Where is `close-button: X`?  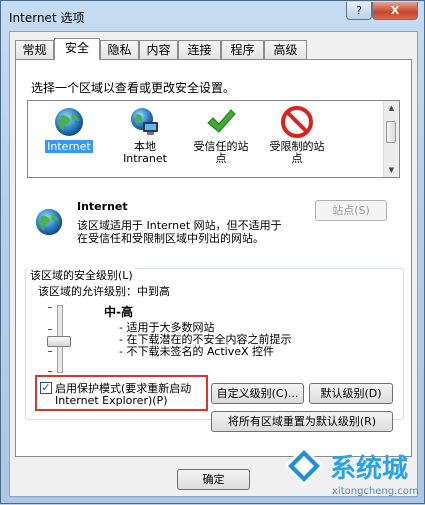 close-button: X is located at coordinates (395, 11).